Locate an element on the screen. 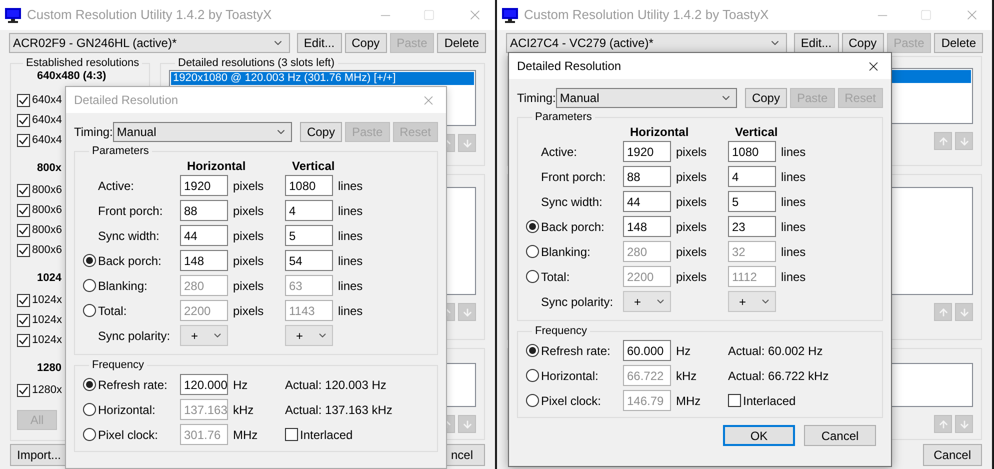 The height and width of the screenshot is (469, 994). window-title: Custom Resolution Utility 1.4.2 by ToastyX is located at coordinates (150, 15).